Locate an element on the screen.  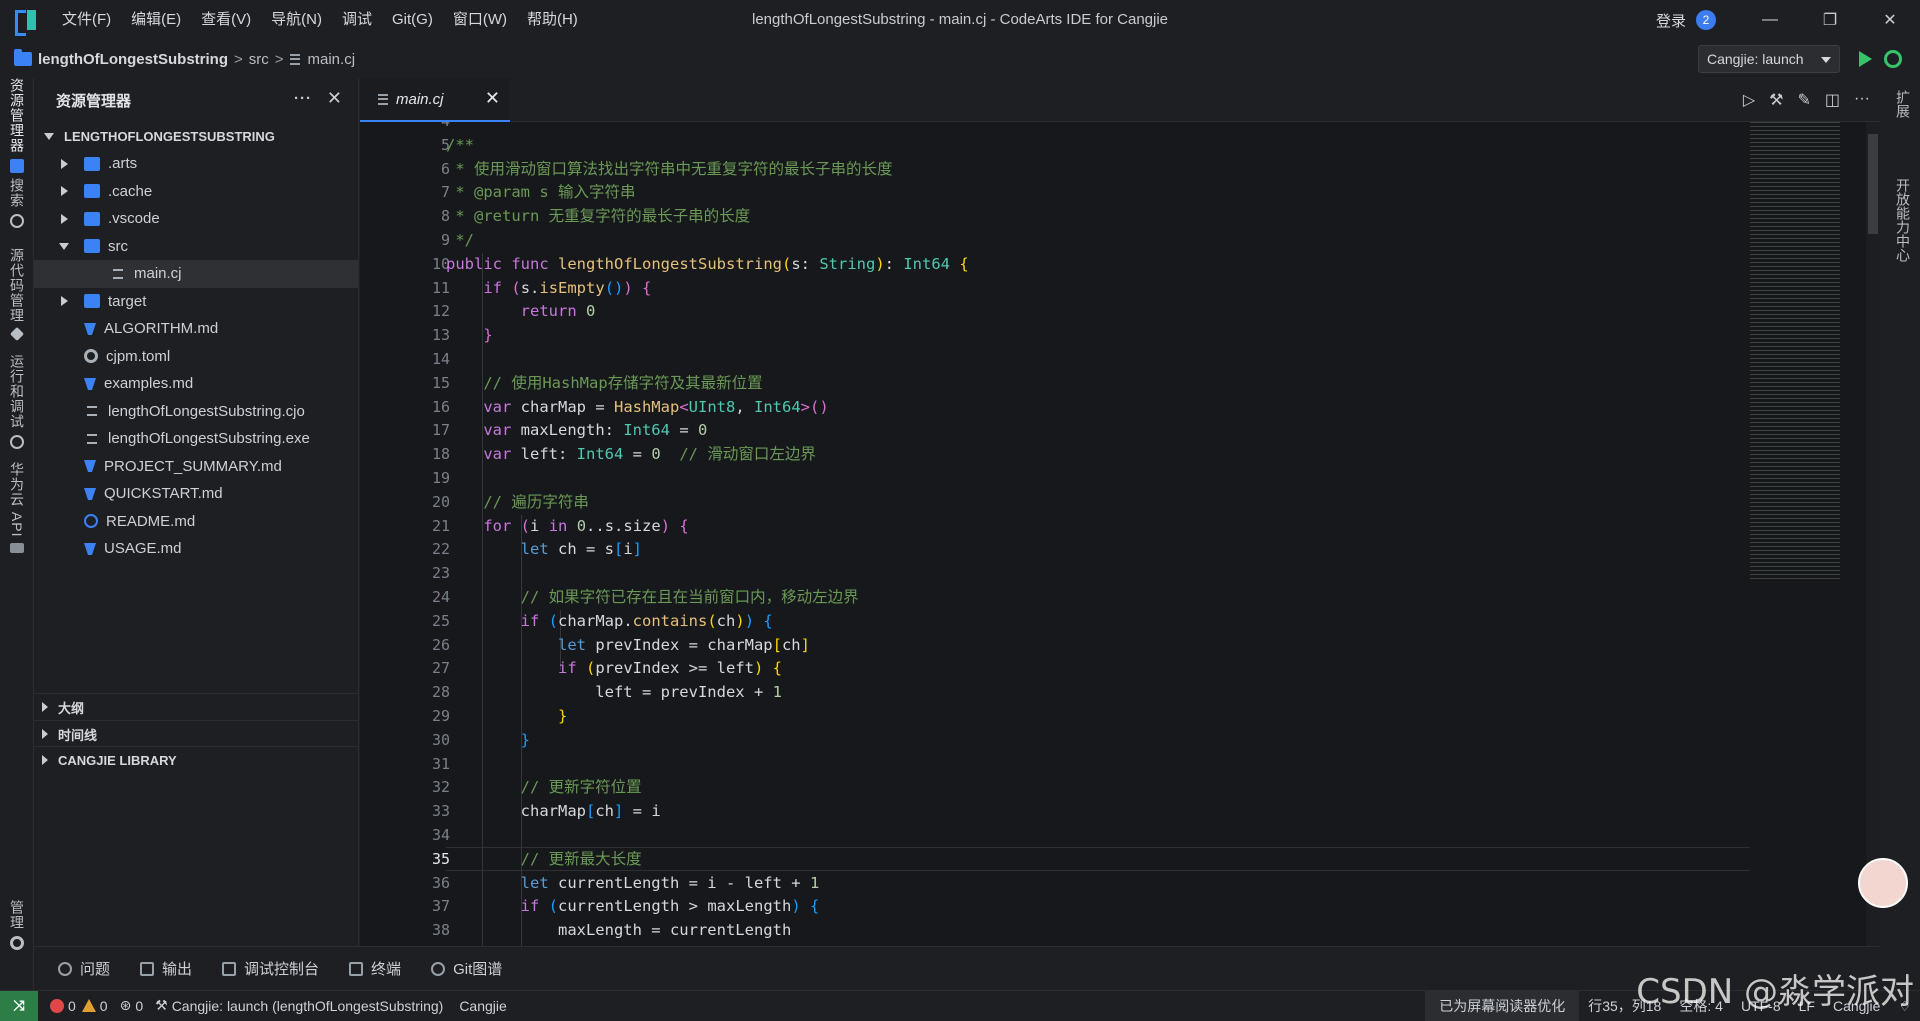
code-line: * @param s 输入字符串 is located at coordinates (540, 193).